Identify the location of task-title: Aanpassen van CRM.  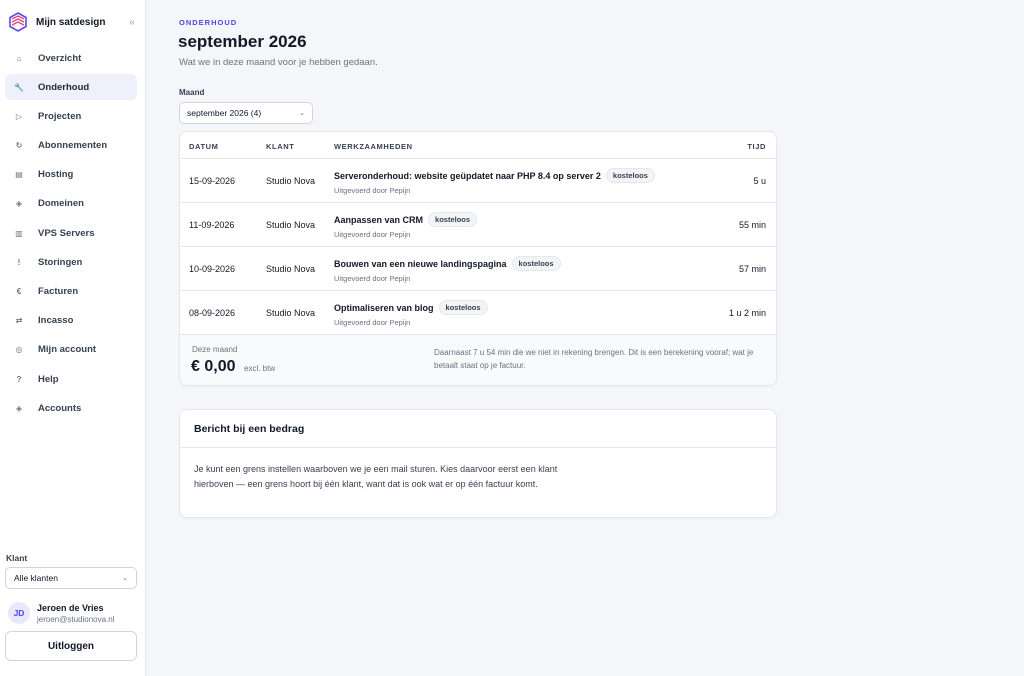
(379, 219).